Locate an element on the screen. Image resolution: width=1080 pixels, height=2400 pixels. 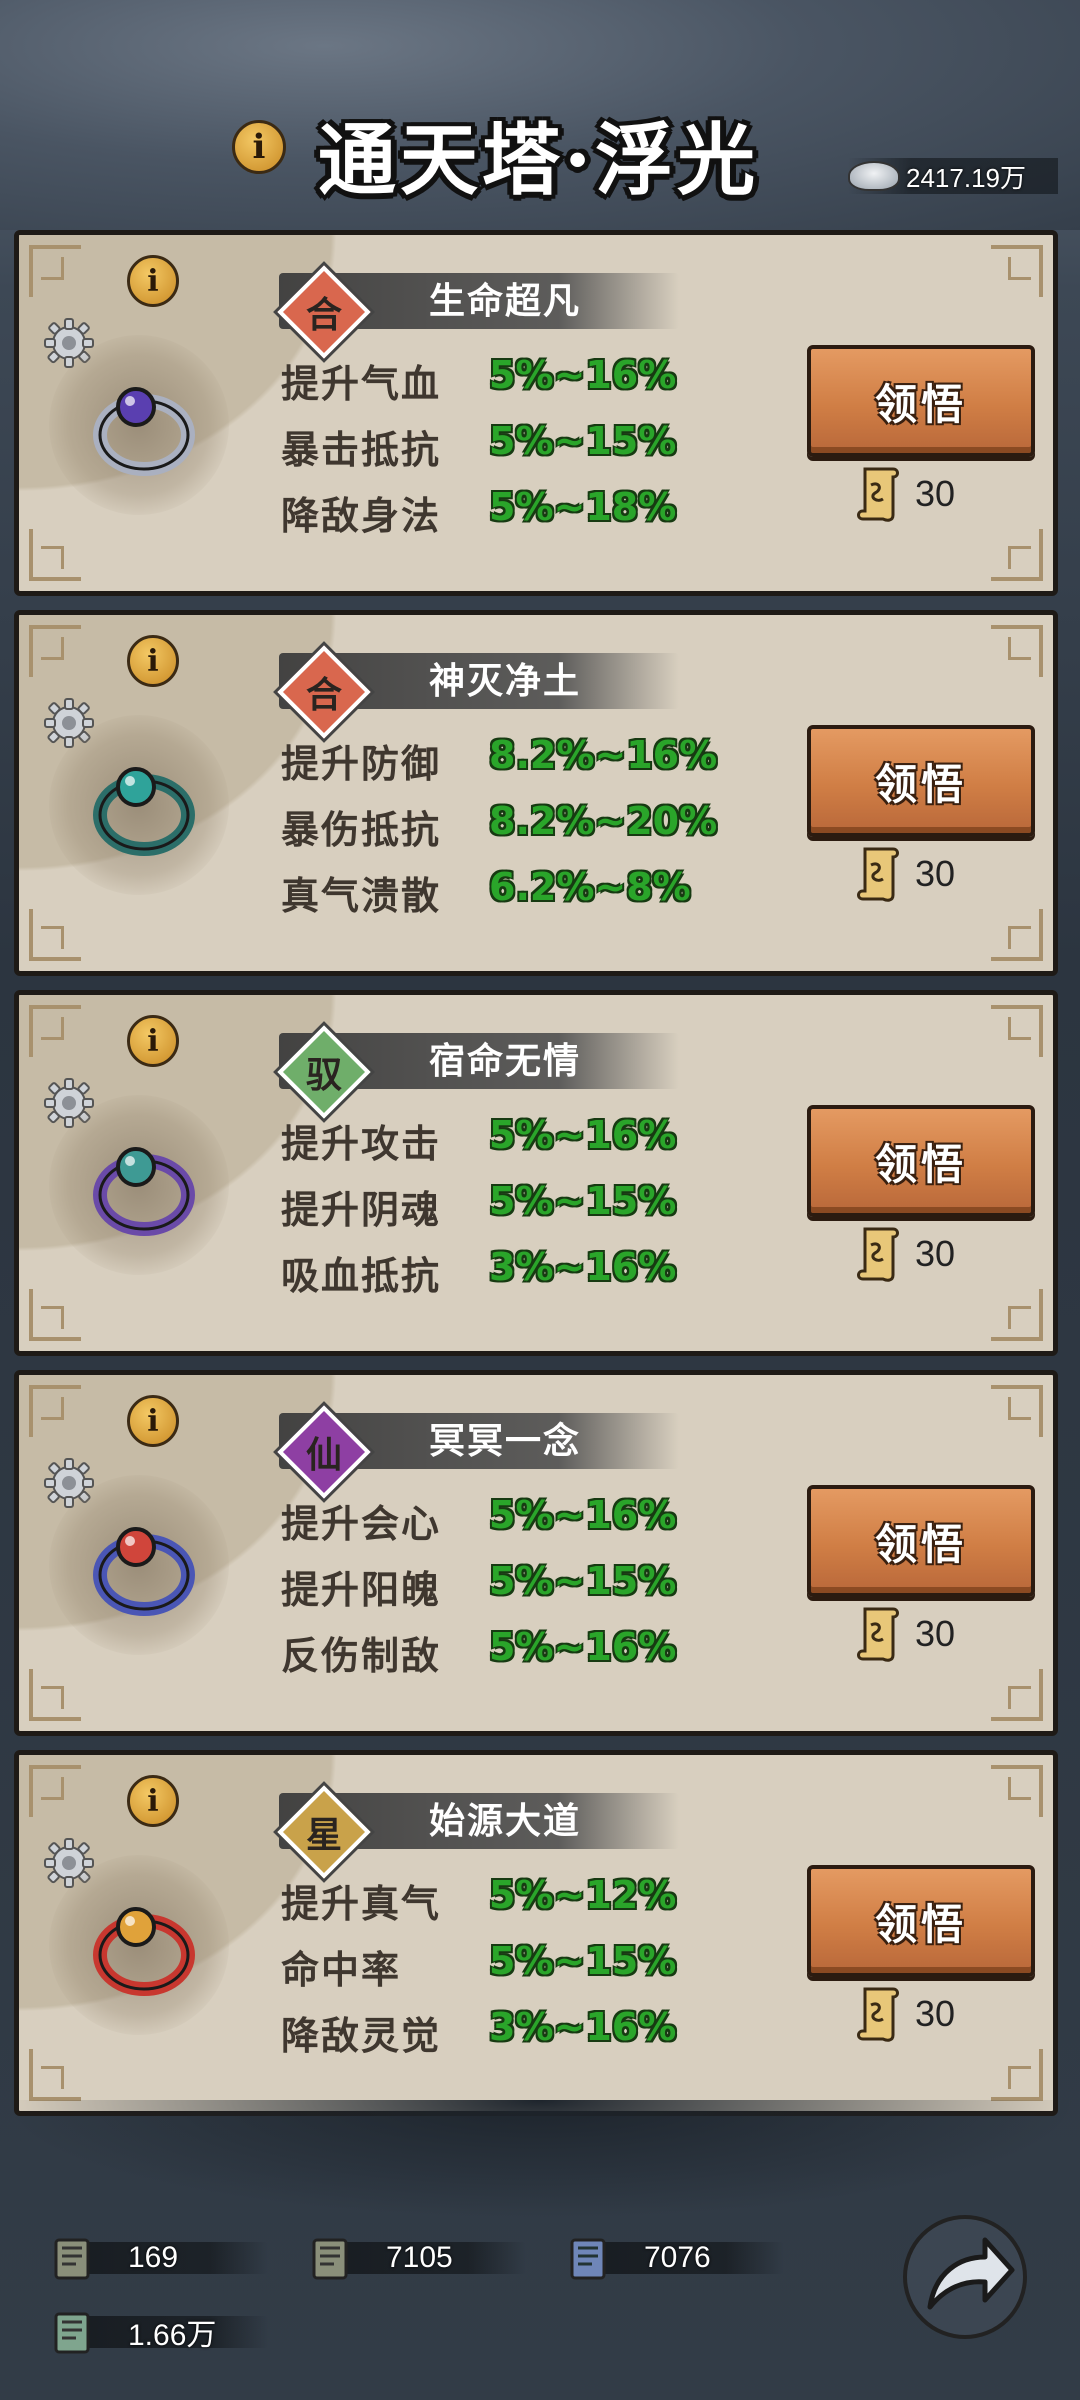
stat-label: 暴伤抵抗 is located at coordinates (361, 829).